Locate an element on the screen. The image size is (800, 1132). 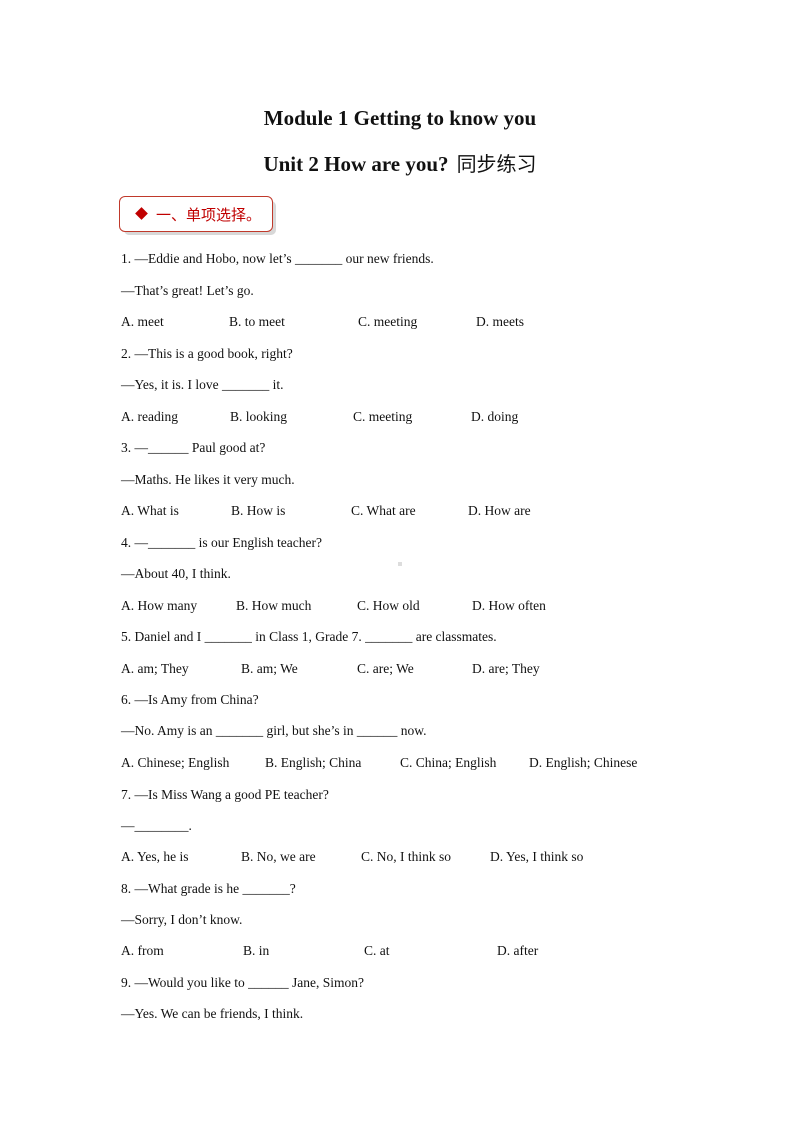
question-2-response: —Yes, it is. I love _______ it. is located at coordinates (202, 384).